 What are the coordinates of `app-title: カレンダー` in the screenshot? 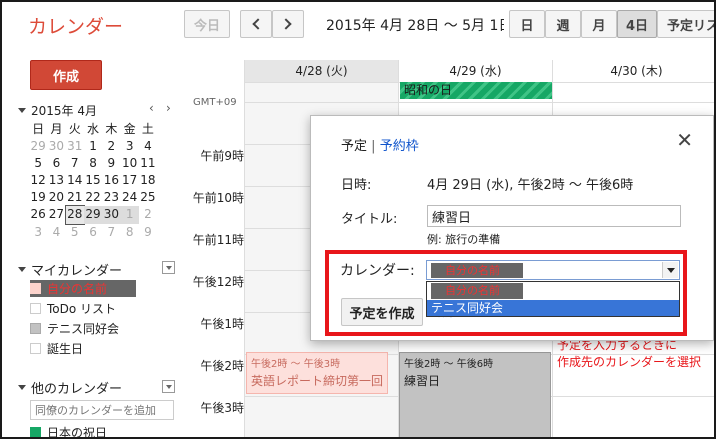 It's located at (75, 25).